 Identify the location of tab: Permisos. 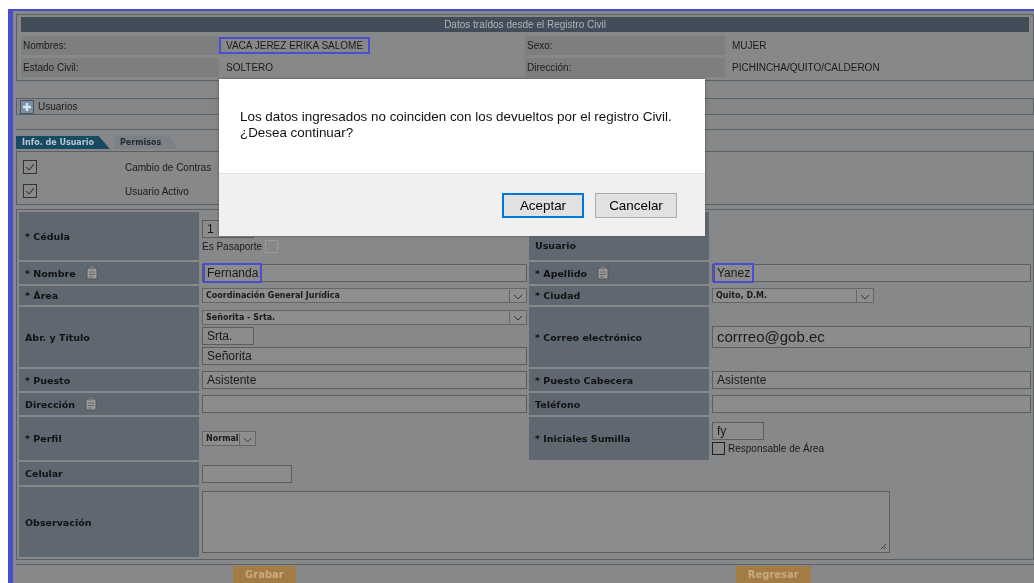
(145, 142).